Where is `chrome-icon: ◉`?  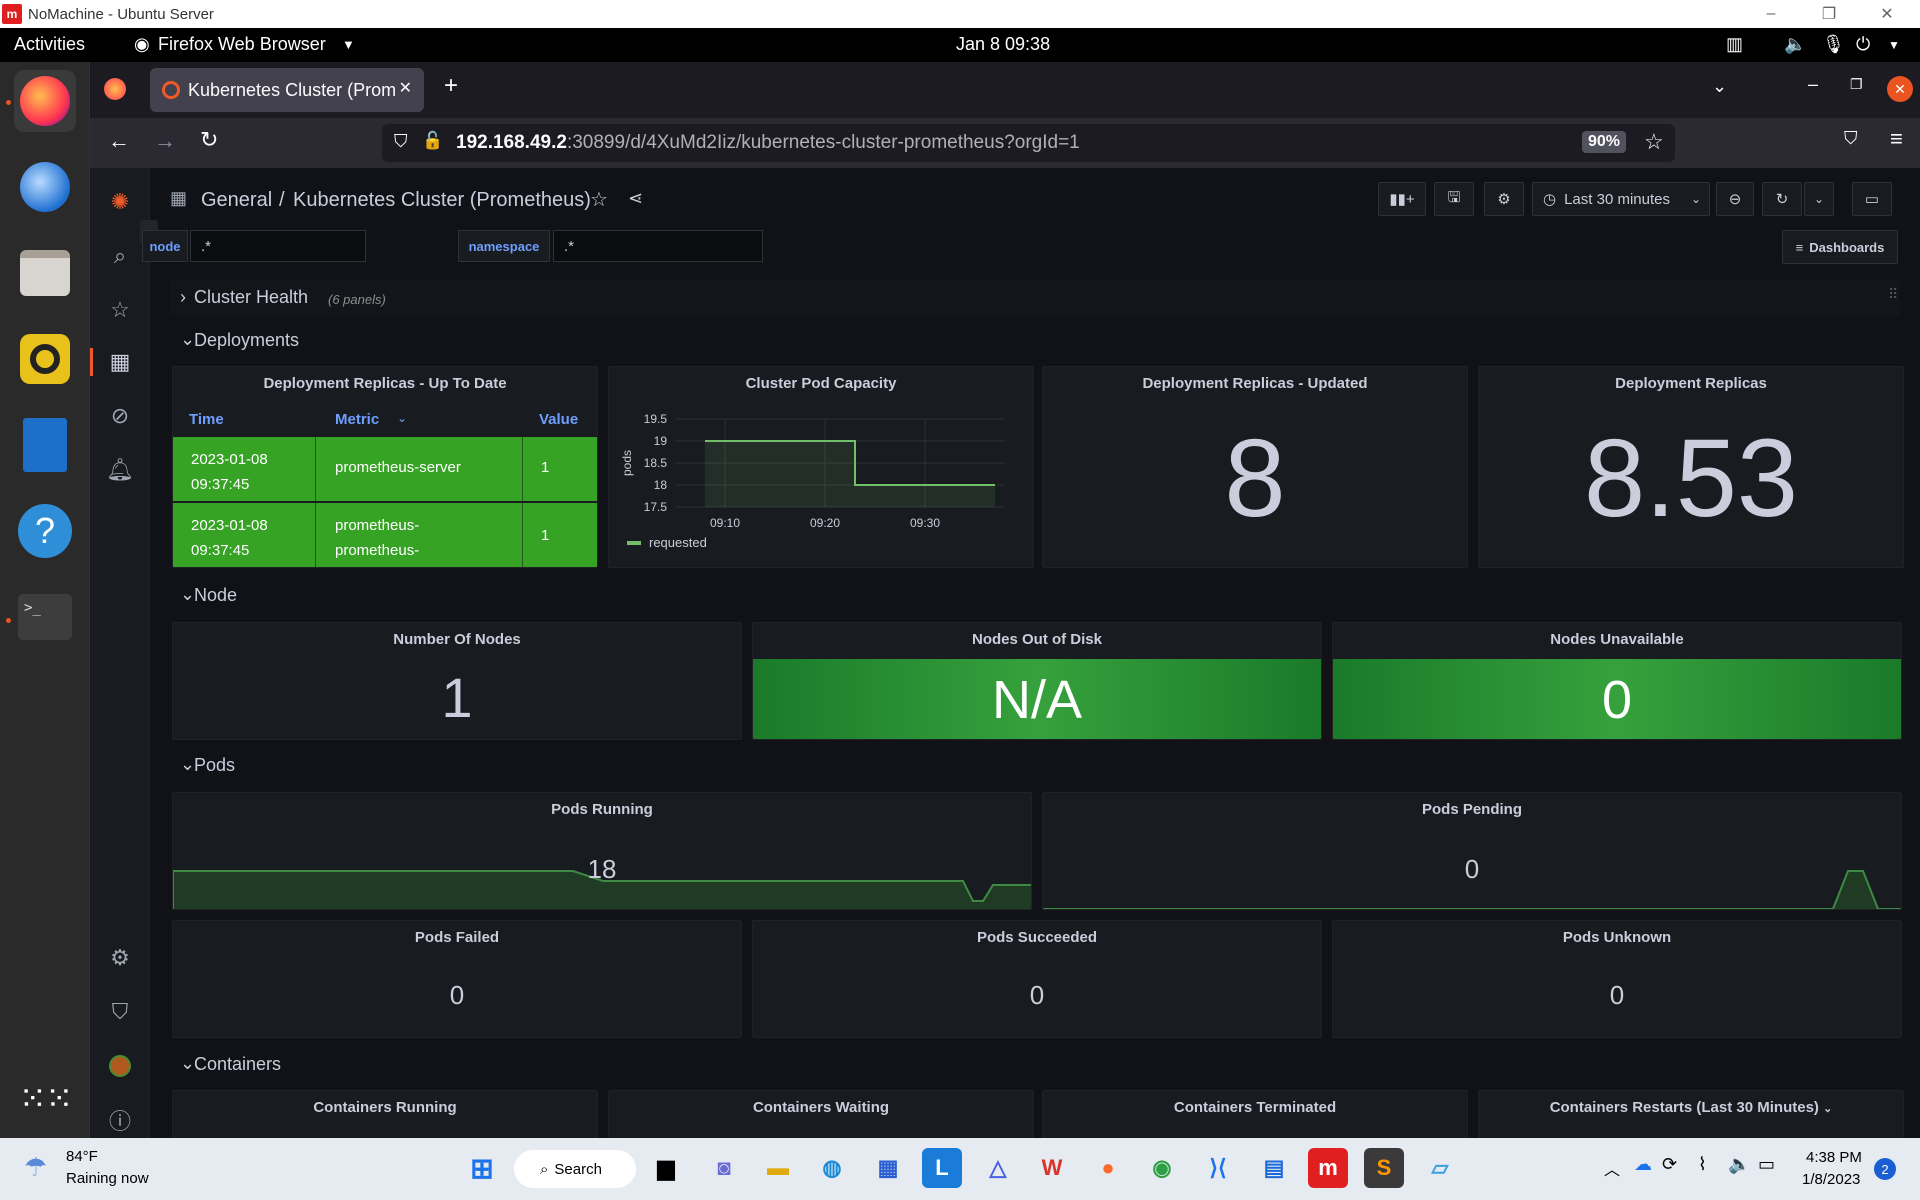 chrome-icon: ◉ is located at coordinates (1162, 1168).